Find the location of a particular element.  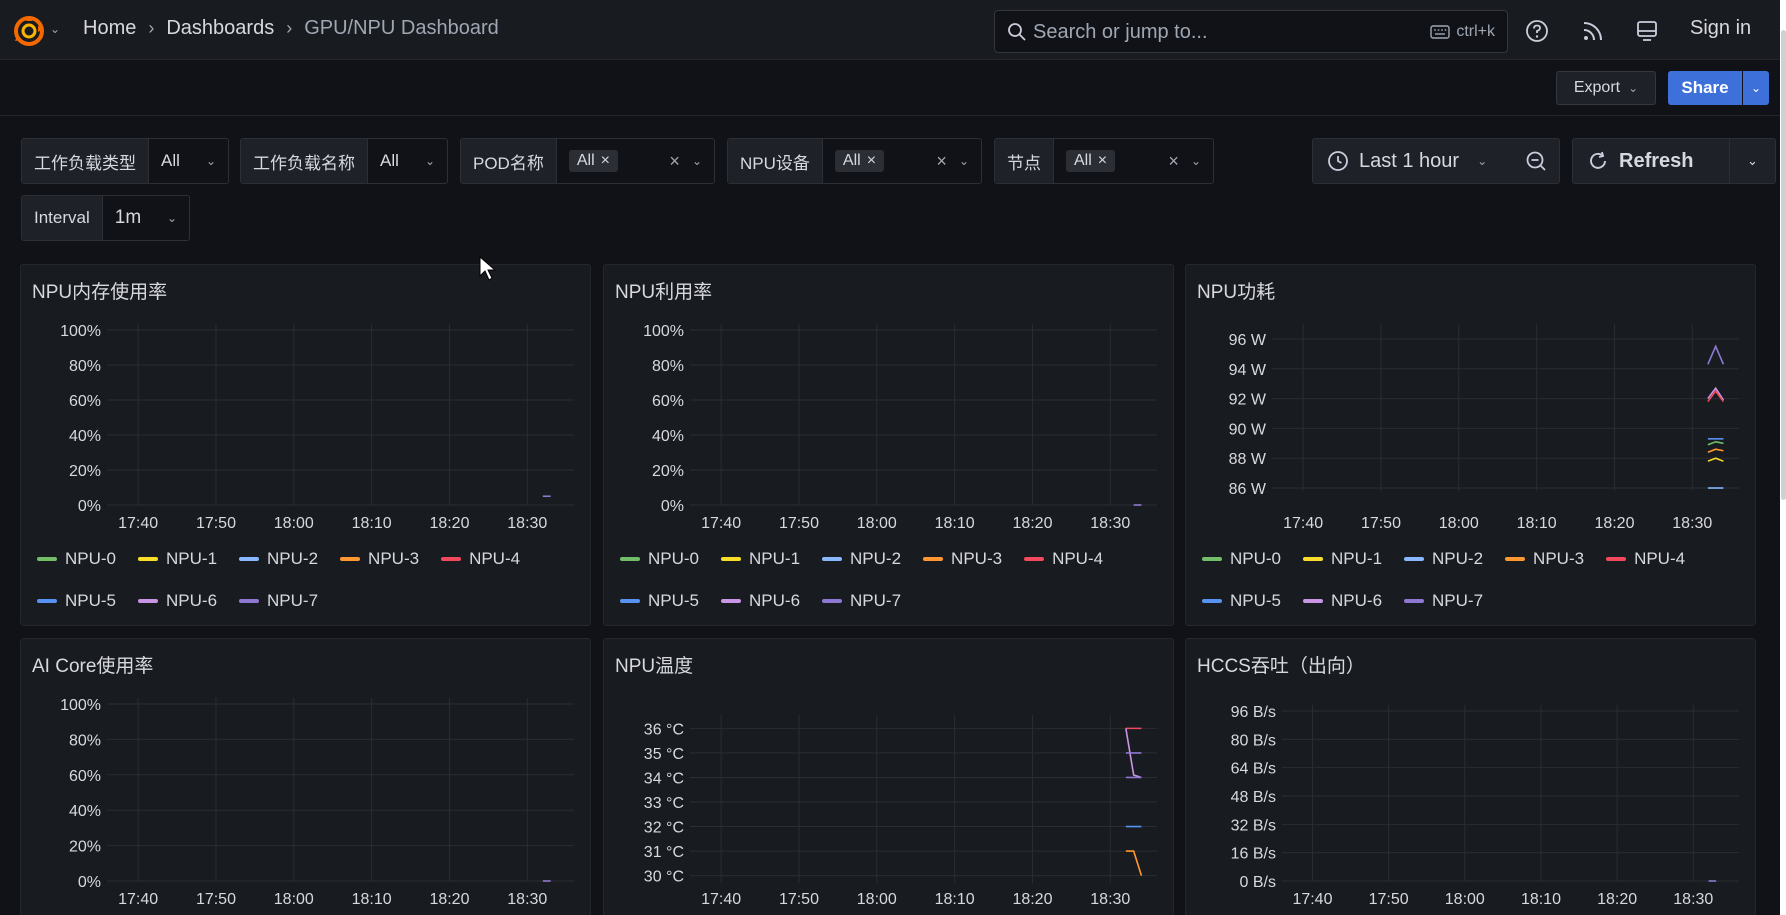

variable-workload-name: 工作负载名称 All ⌄ is located at coordinates (344, 161).